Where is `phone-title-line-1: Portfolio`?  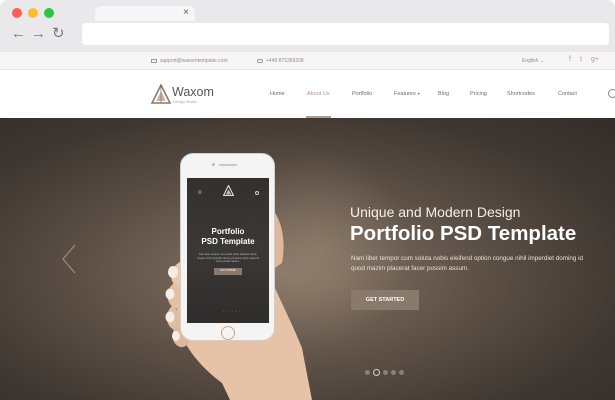
phone-title-line-1: Portfolio is located at coordinates (228, 231).